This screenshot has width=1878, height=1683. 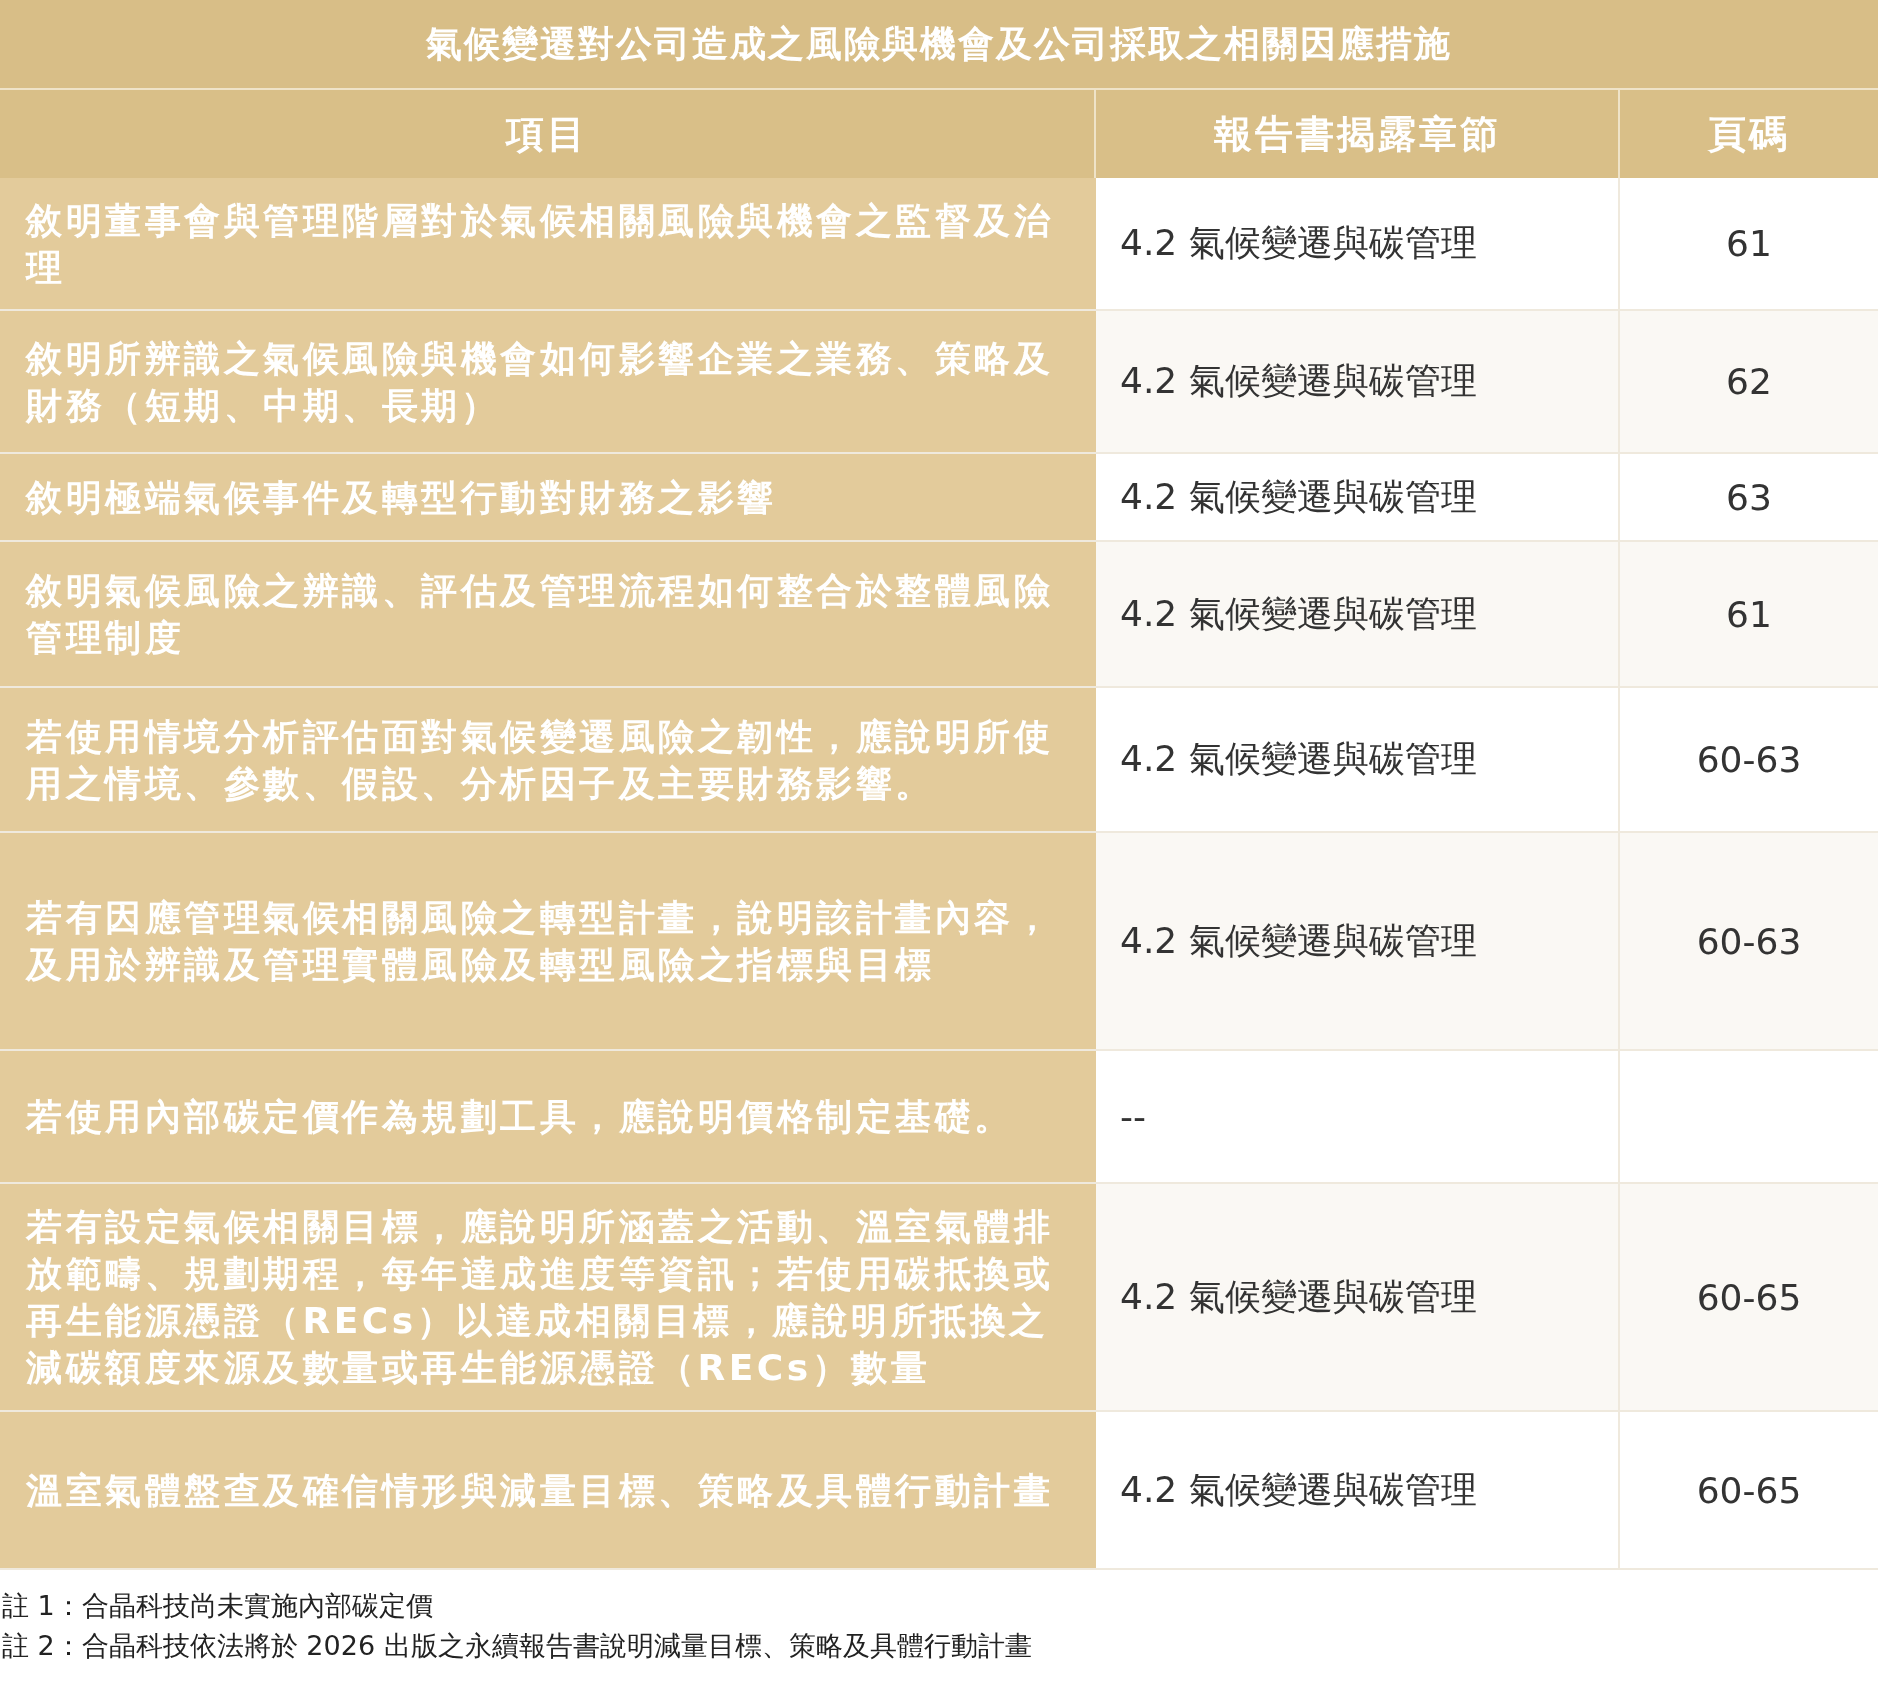 I want to click on table-title: 氣候變遷對公司造成之風險與機會及公司採取之相關因應措施, so click(x=939, y=45).